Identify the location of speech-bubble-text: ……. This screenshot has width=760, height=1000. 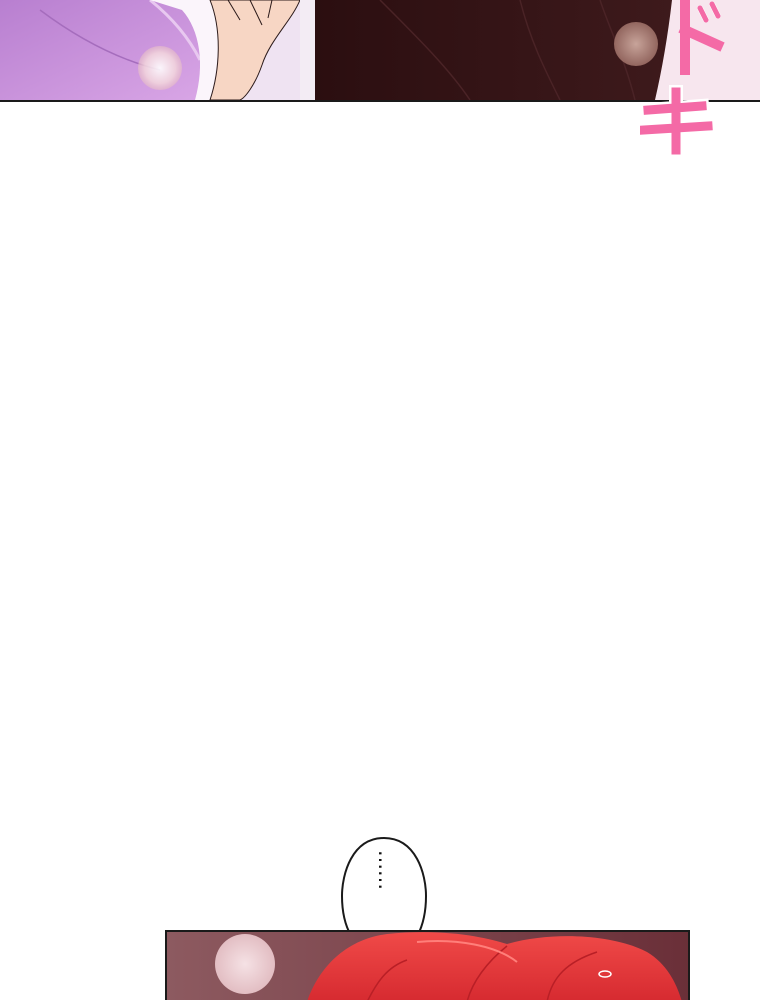
(386, 870).